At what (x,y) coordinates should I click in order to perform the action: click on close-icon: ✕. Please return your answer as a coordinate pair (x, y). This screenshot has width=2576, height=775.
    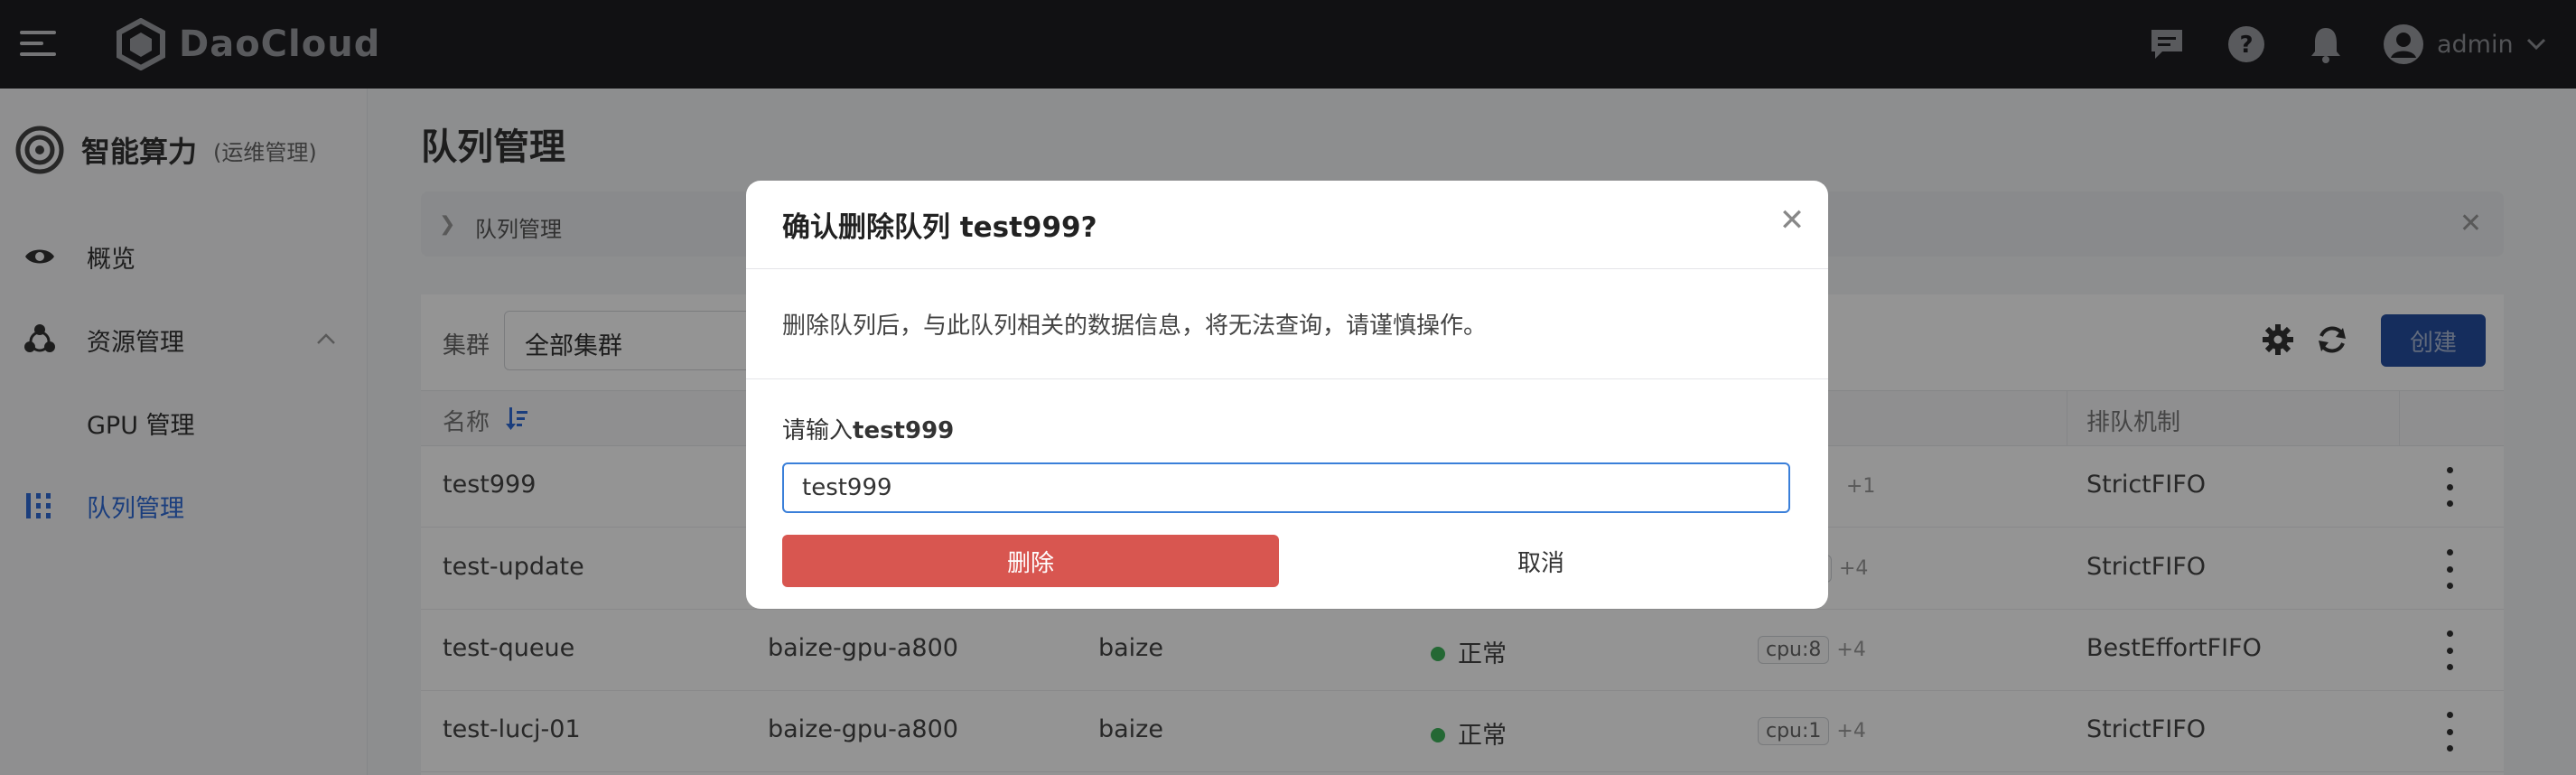
    Looking at the image, I should click on (1792, 220).